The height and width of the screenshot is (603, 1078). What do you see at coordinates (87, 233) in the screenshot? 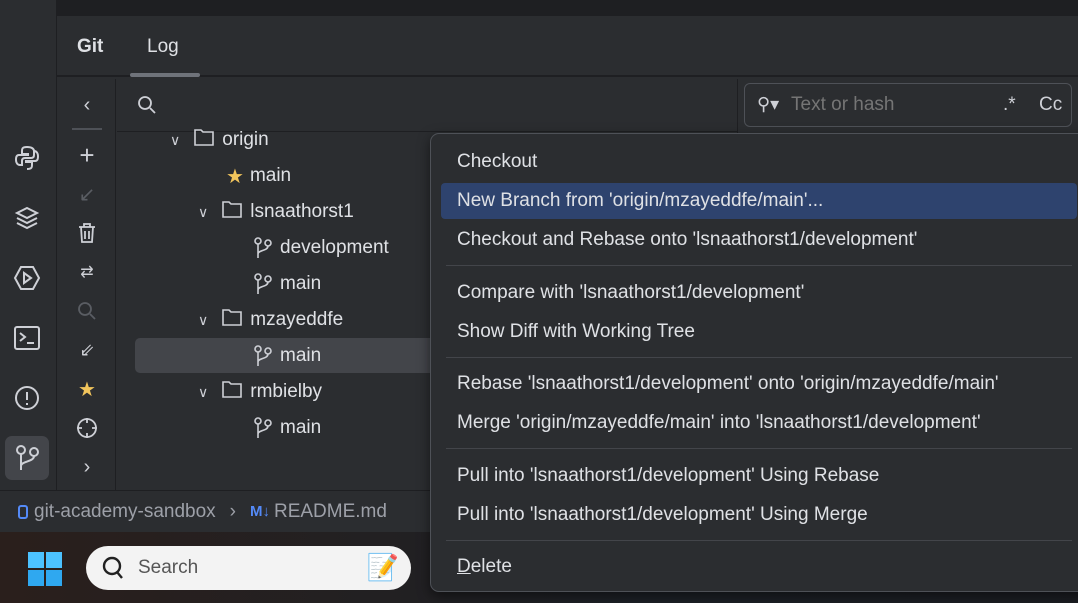
I see `delete-trash-icon` at bounding box center [87, 233].